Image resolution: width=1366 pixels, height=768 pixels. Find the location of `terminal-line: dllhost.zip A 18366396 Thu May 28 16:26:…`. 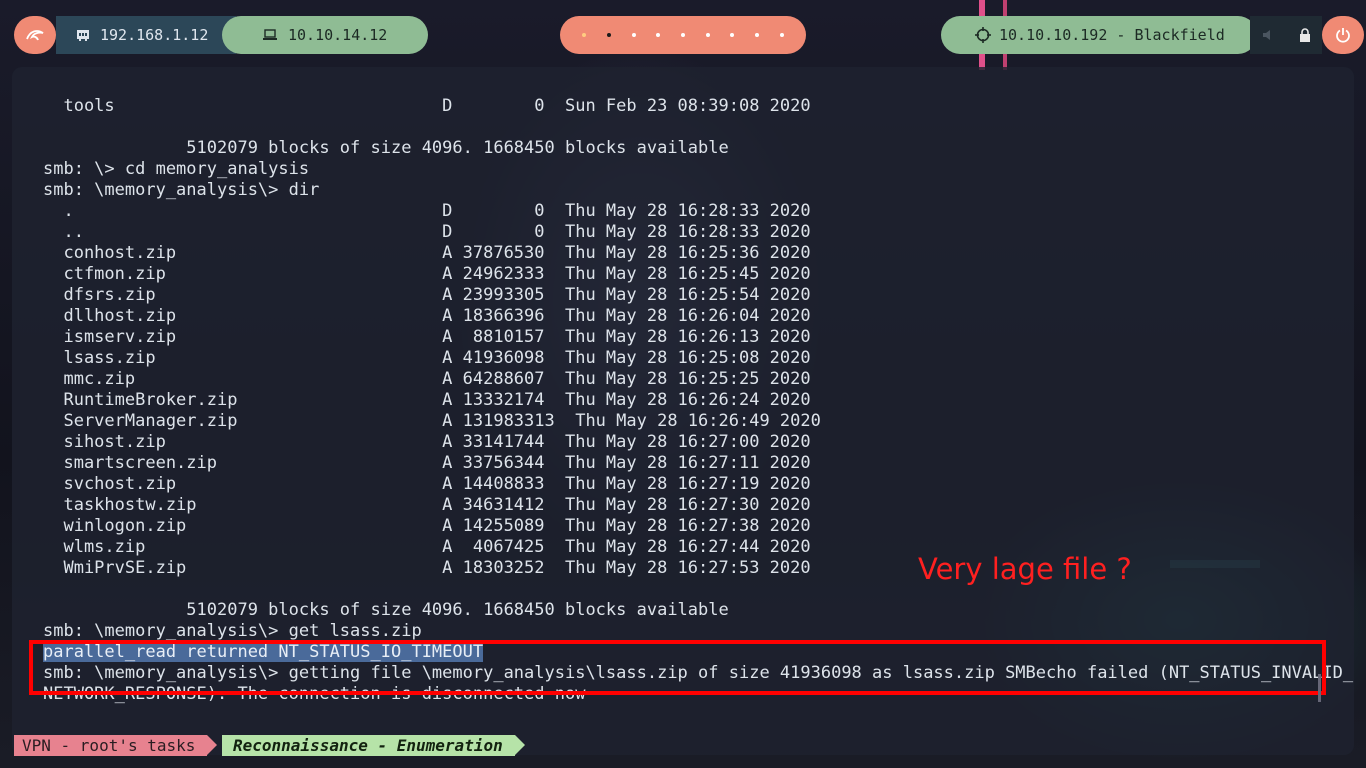

terminal-line: dllhost.zip A 18366396 Thu May 28 16:26:… is located at coordinates (427, 316).